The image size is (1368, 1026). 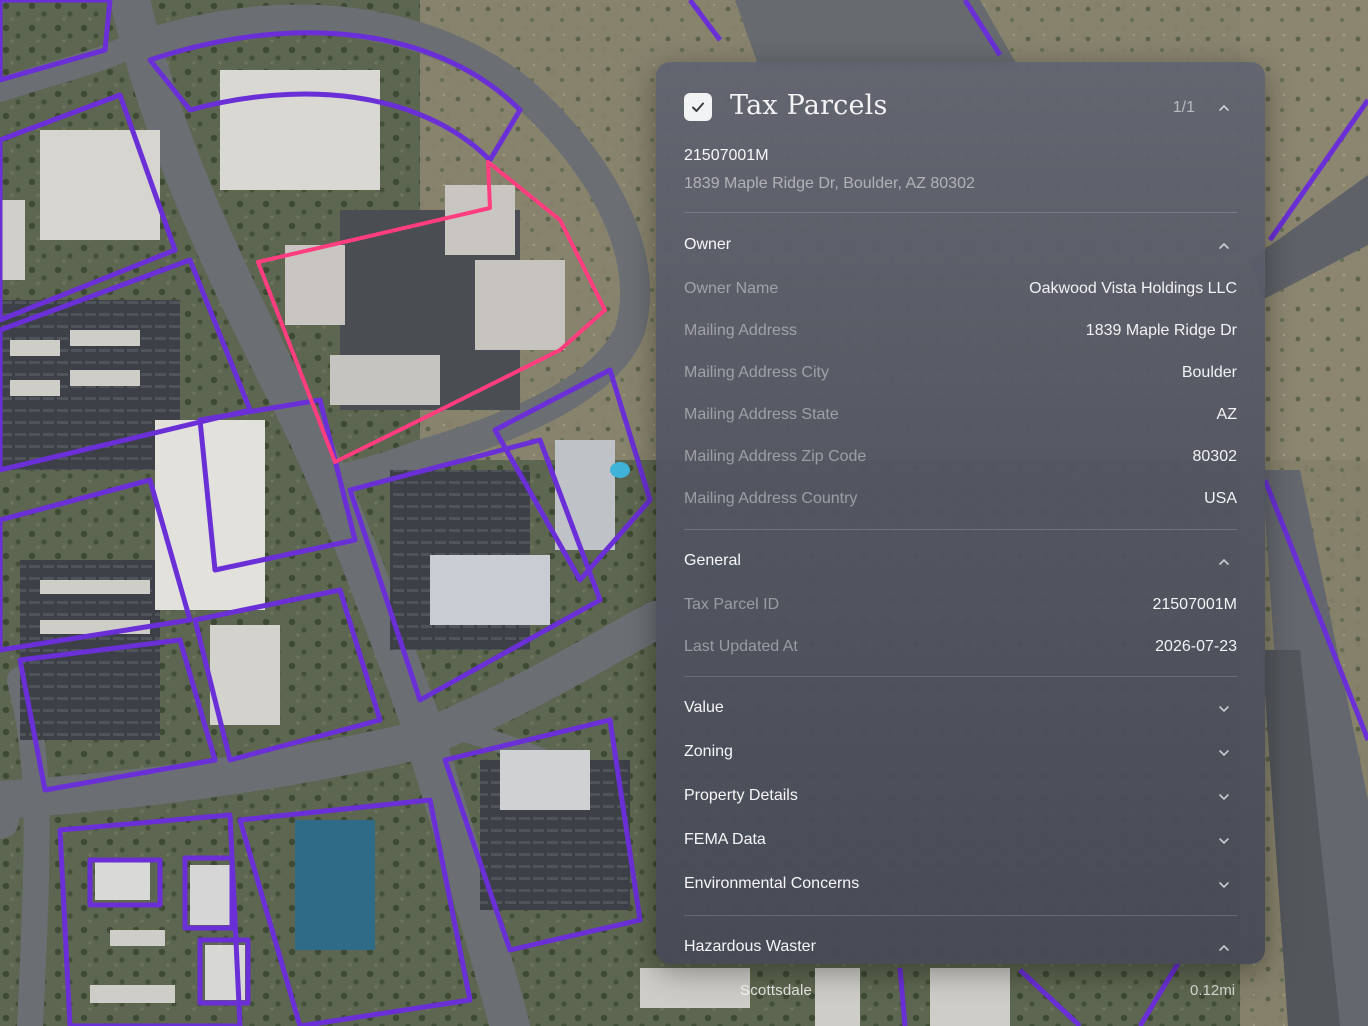 I want to click on field-row: Owner Name Oakwood Vista Holdings LLC, so click(x=960, y=291).